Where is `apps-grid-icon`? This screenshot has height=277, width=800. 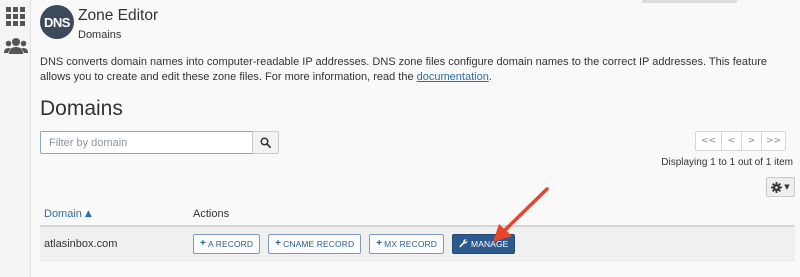 apps-grid-icon is located at coordinates (15, 16).